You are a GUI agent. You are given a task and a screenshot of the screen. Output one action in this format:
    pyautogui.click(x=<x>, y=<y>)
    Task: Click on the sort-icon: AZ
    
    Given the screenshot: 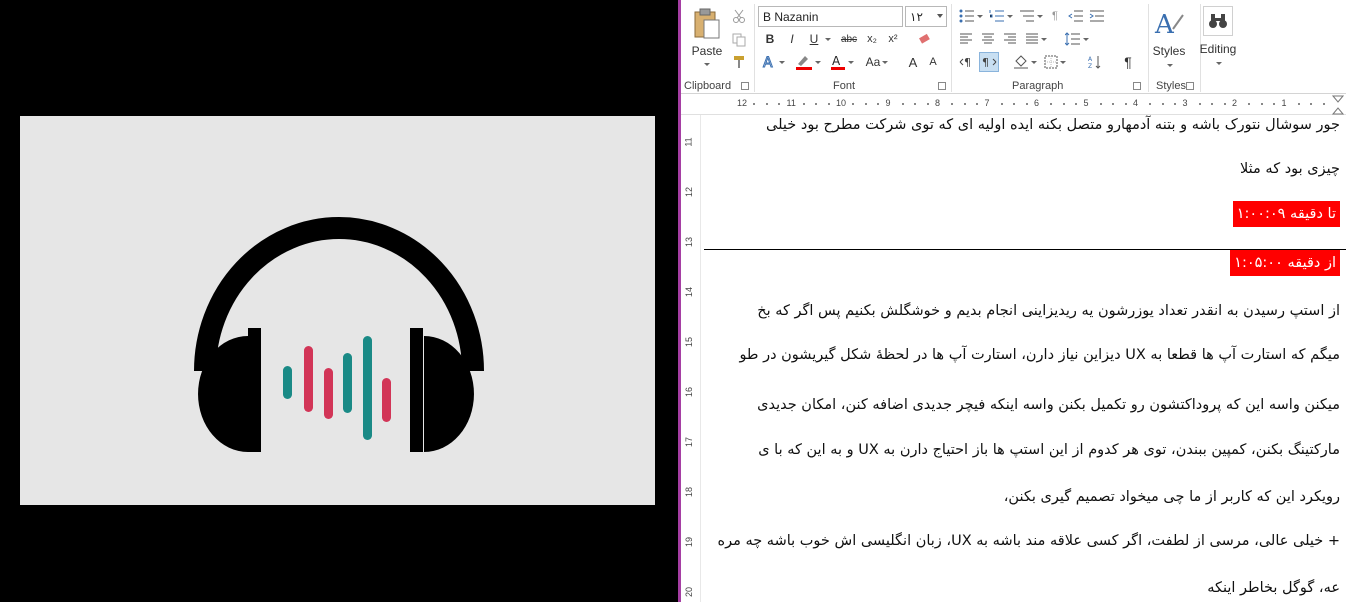 What is the action you would take?
    pyautogui.click(x=1094, y=62)
    